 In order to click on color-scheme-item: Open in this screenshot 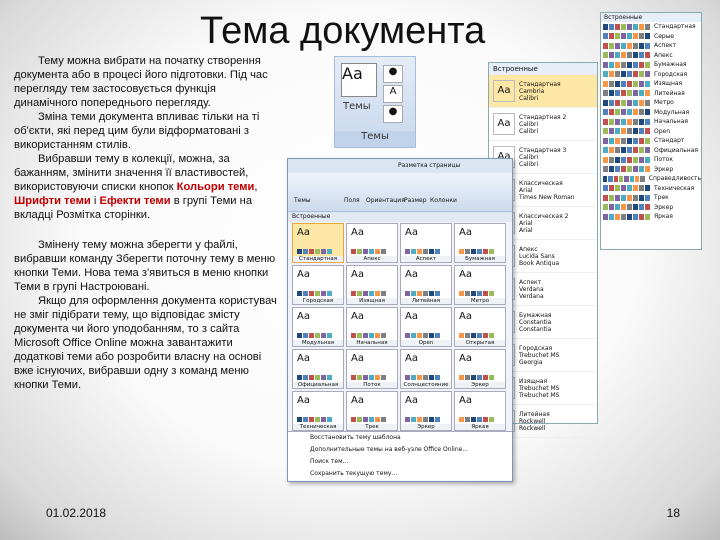, I will do `click(651, 132)`.